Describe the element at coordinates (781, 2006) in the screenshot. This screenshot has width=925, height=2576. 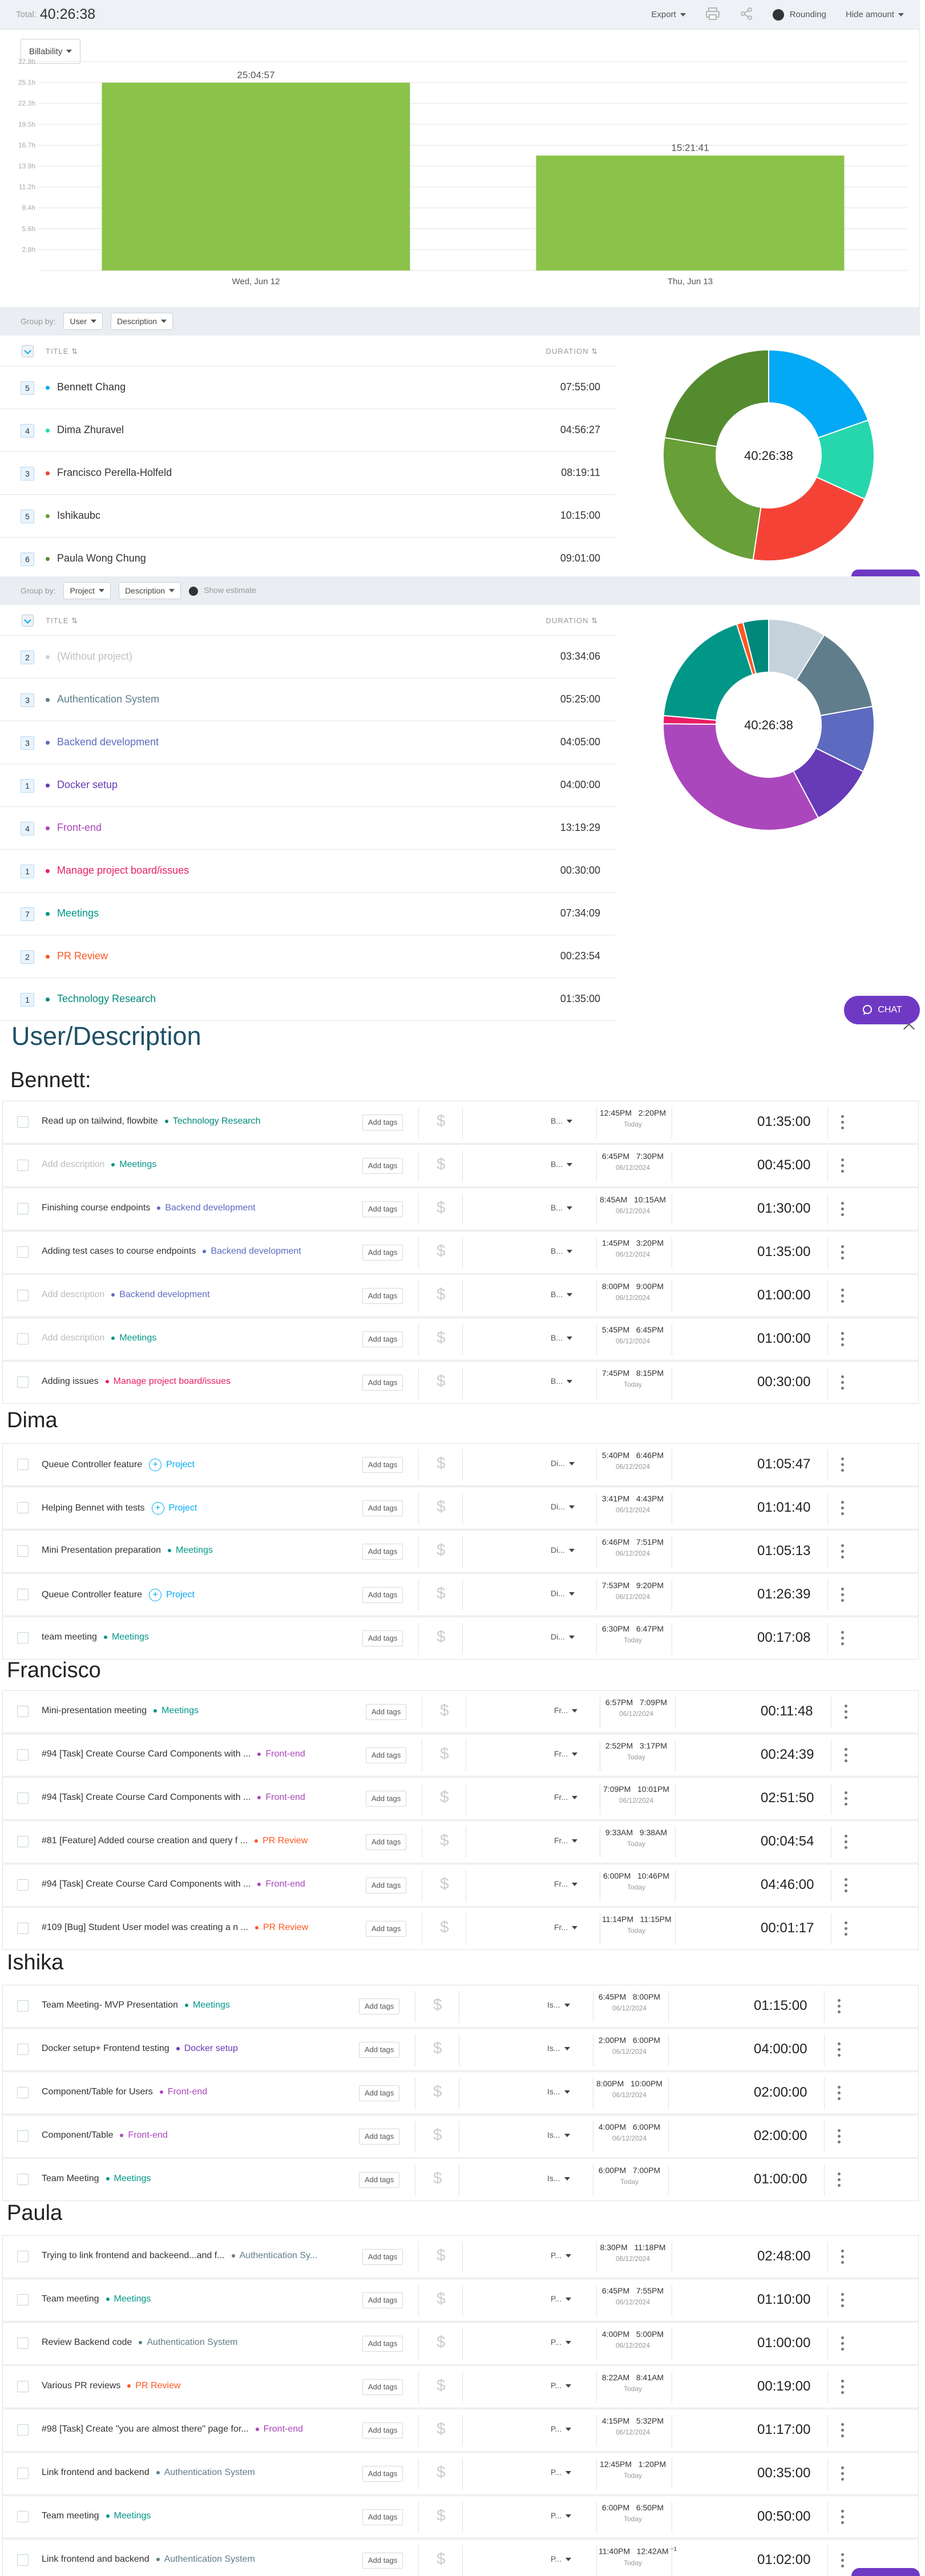
I see `entry-duration: 01:15:00` at that location.